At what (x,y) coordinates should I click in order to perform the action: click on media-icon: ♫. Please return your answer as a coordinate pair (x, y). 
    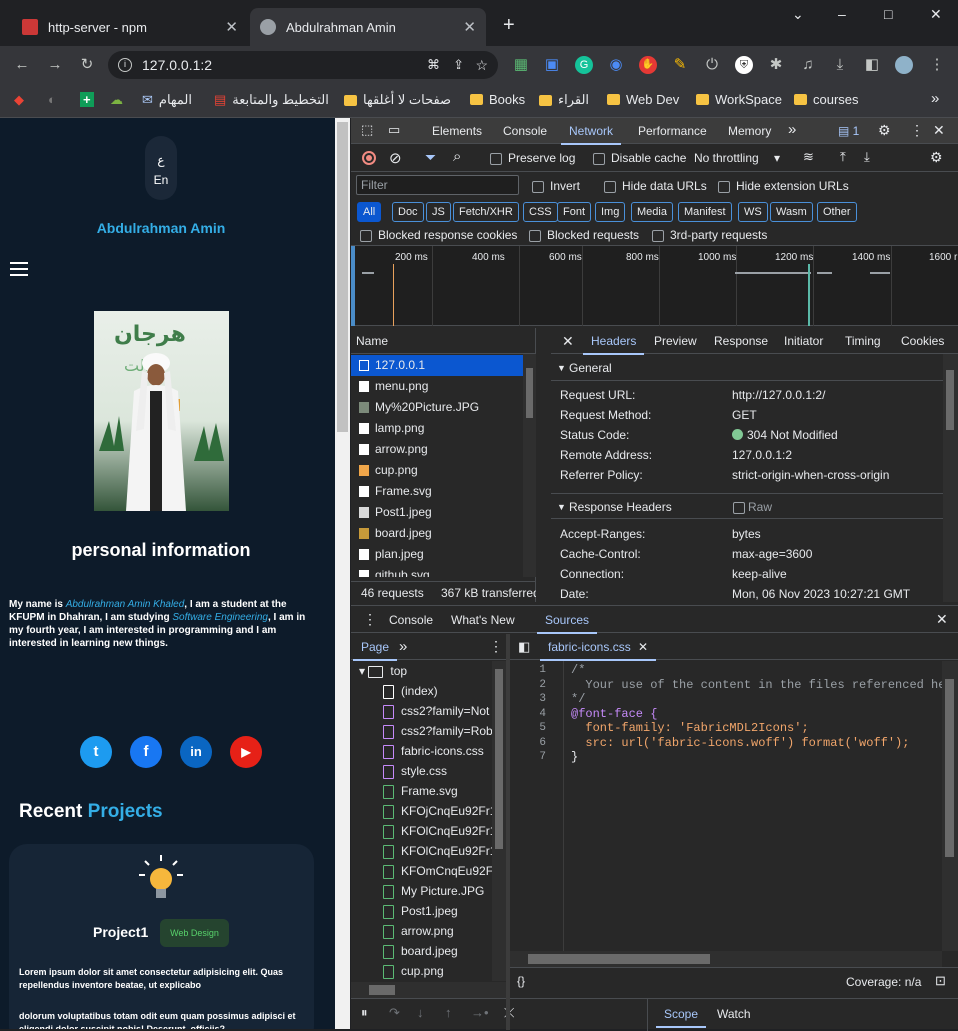
    Looking at the image, I should click on (808, 65).